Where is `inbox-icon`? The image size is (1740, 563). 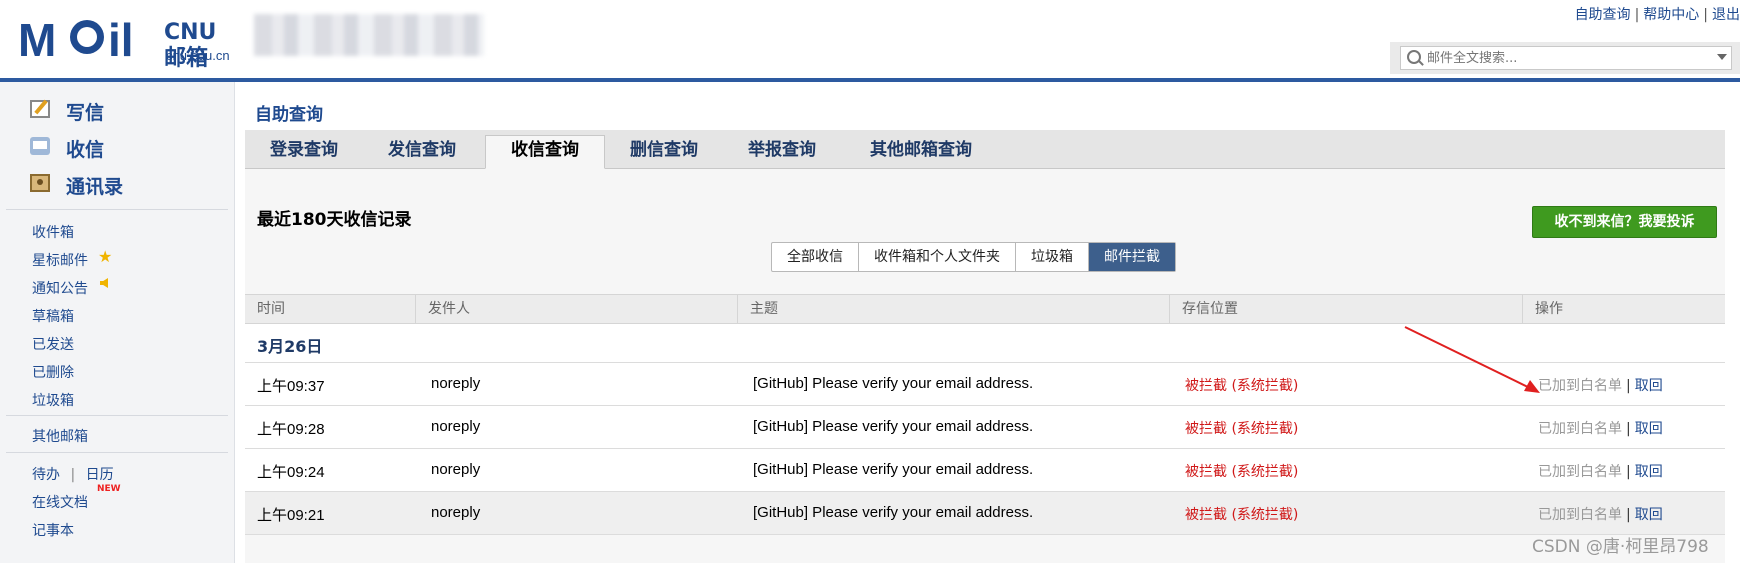
inbox-icon is located at coordinates (40, 146).